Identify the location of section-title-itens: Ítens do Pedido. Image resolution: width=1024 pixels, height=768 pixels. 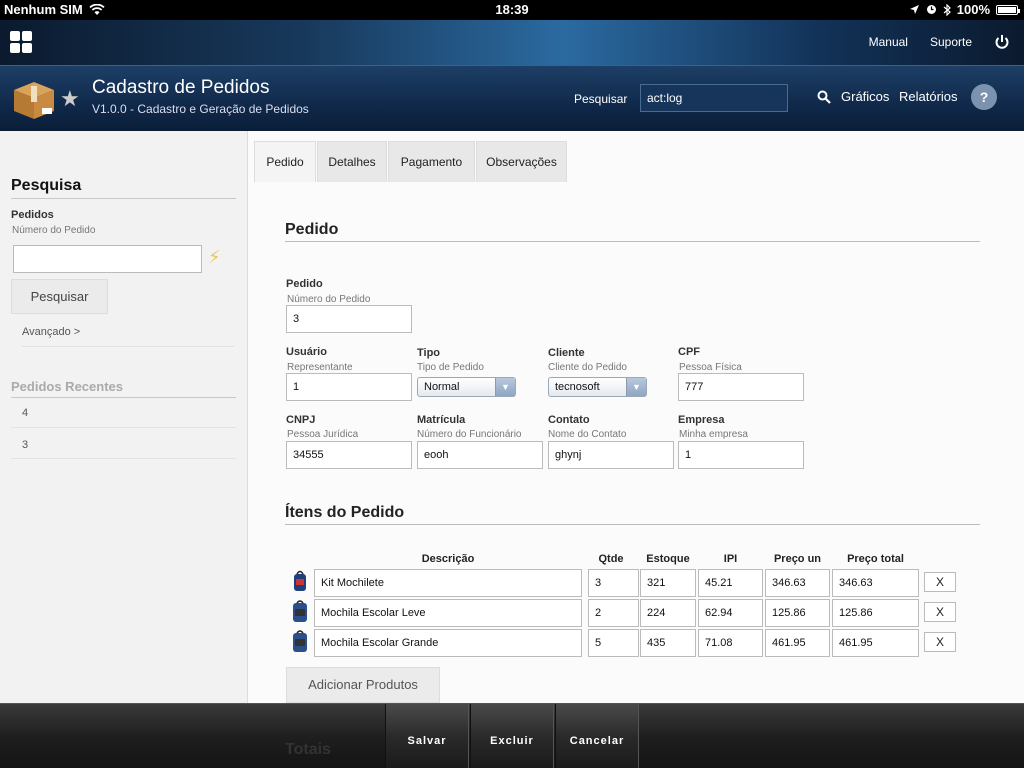
(345, 512).